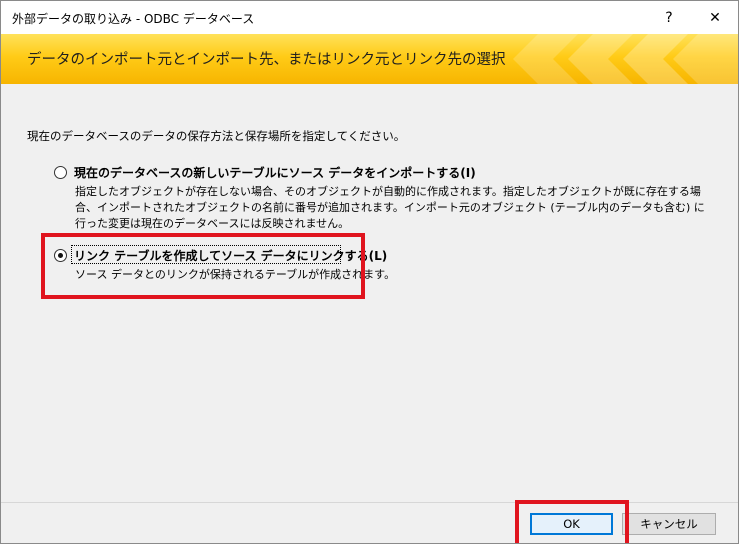 This screenshot has width=739, height=544. Describe the element at coordinates (369, 521) in the screenshot. I see `button-bar: OK キャンセル` at that location.